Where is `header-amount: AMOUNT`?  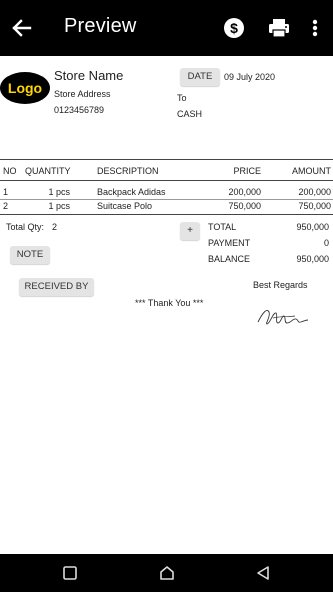 header-amount: AMOUNT is located at coordinates (311, 171).